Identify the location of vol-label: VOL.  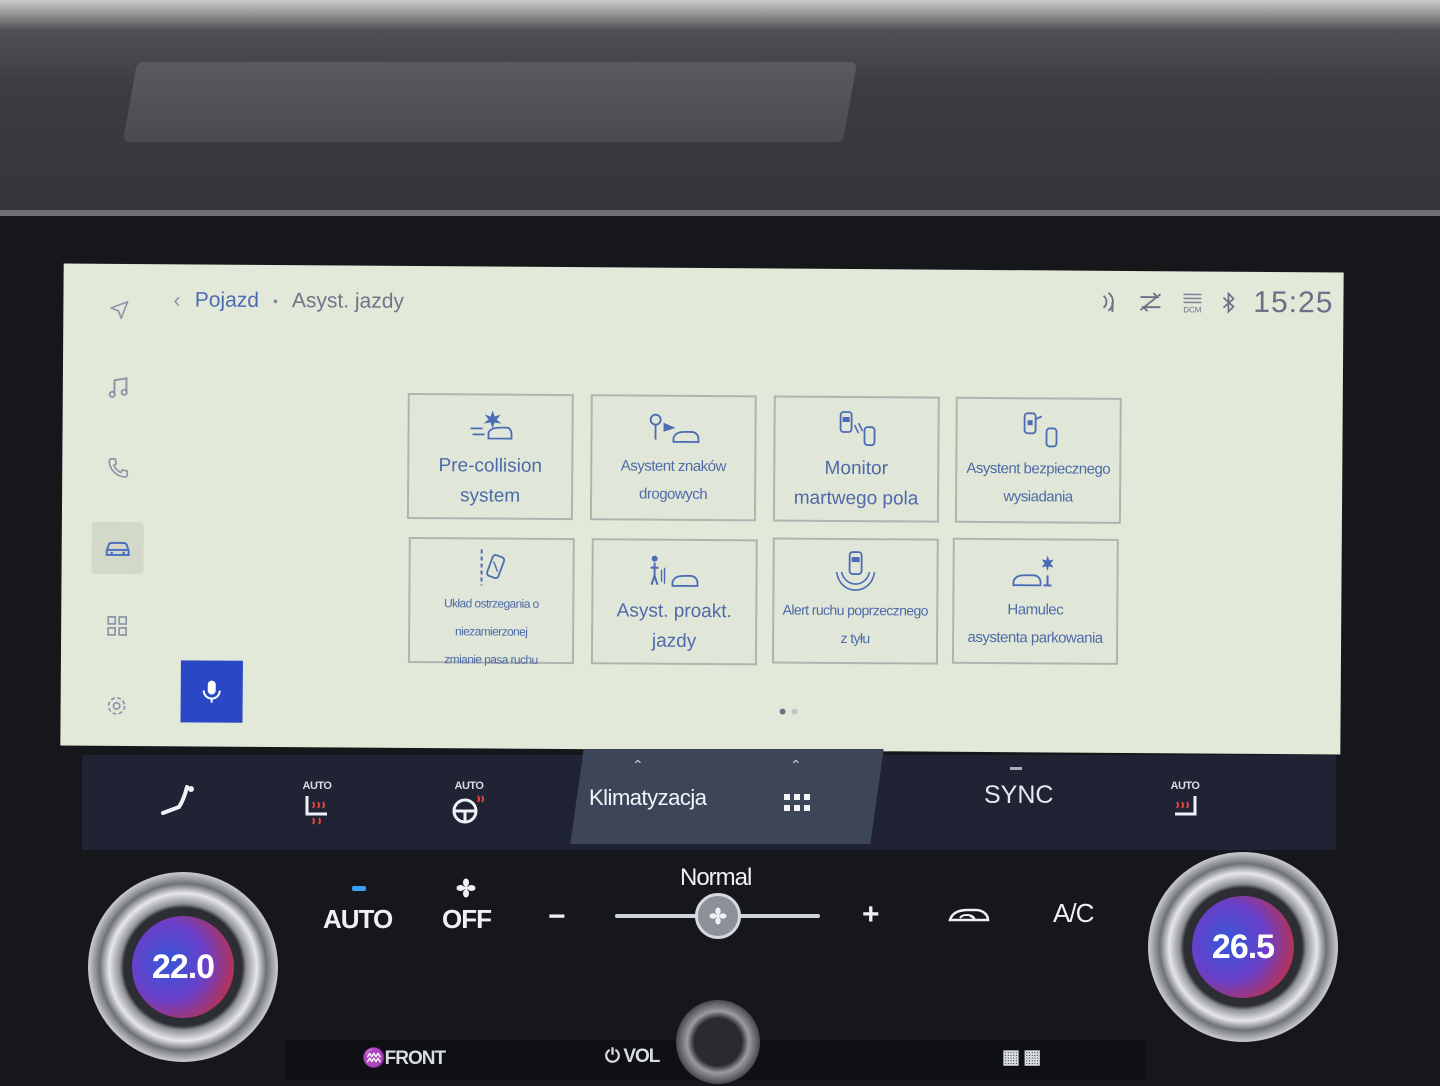
(641, 1056).